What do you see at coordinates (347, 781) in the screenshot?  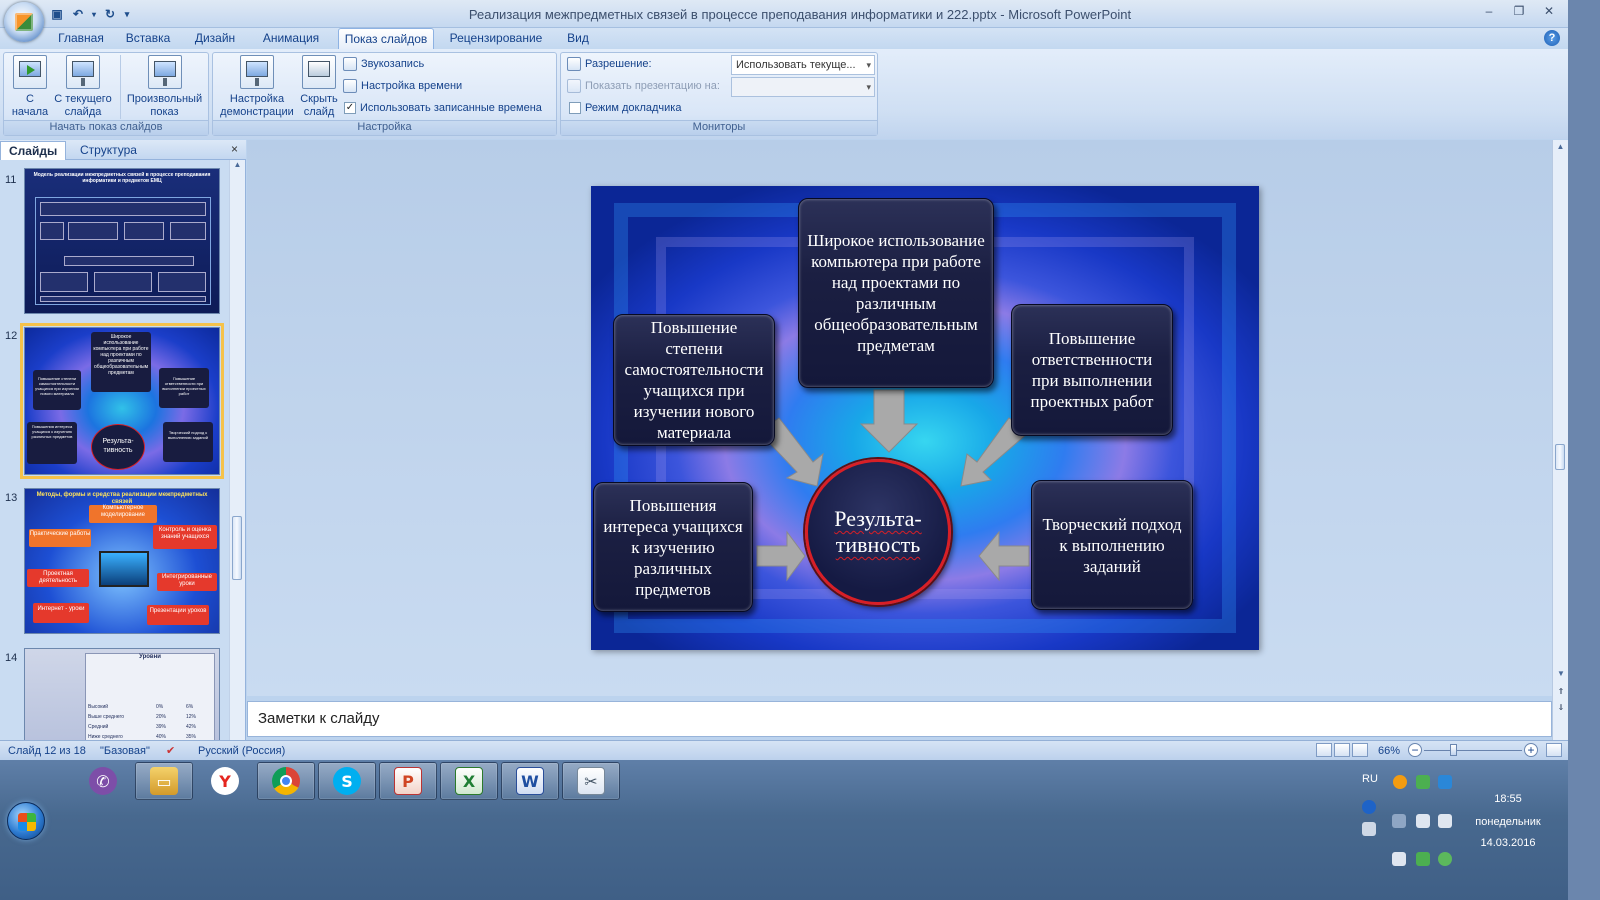 I see `taskbar-skype: S` at bounding box center [347, 781].